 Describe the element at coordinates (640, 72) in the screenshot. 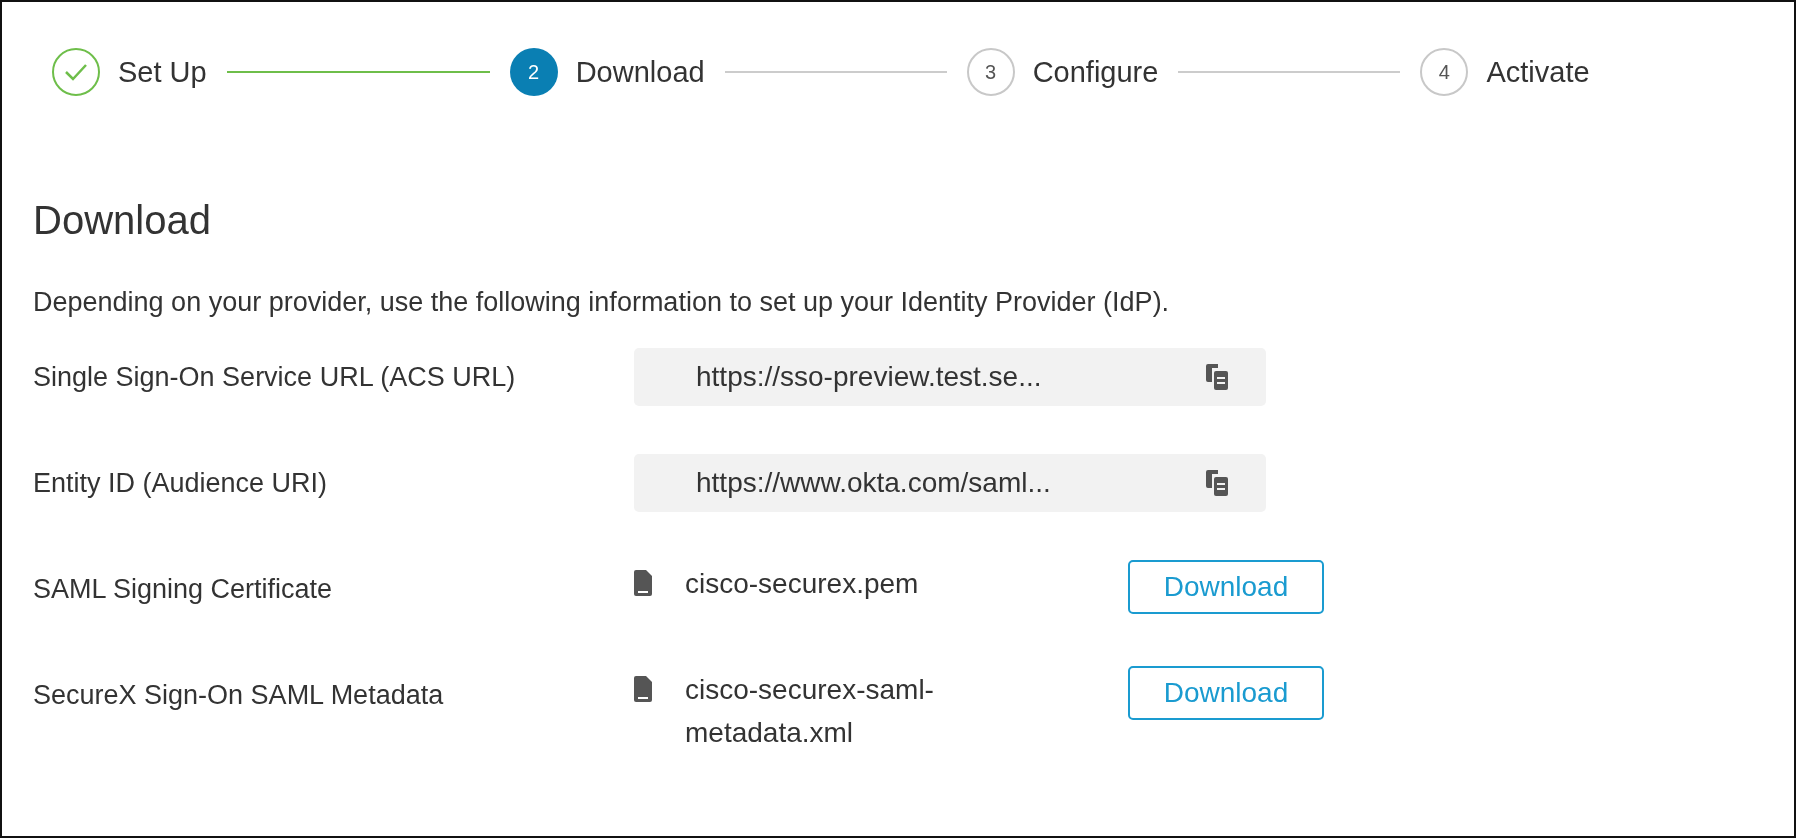

I see `step-label: Download` at that location.